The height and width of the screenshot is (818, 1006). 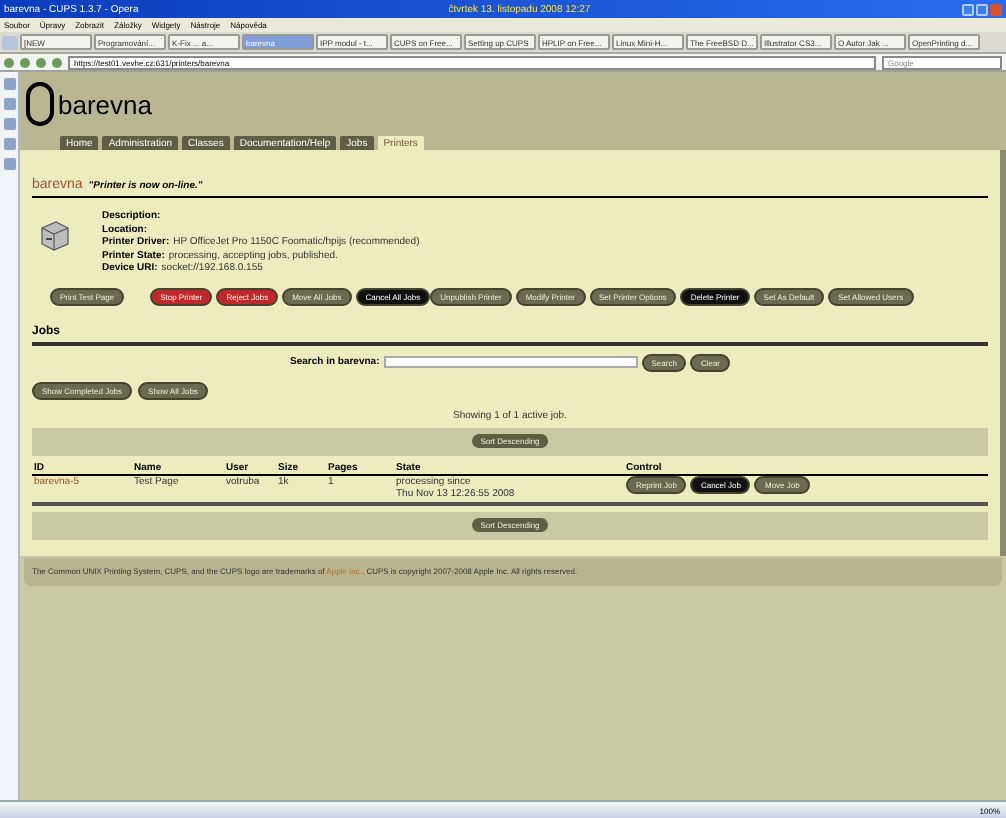 I want to click on search-input, so click(x=510, y=362).